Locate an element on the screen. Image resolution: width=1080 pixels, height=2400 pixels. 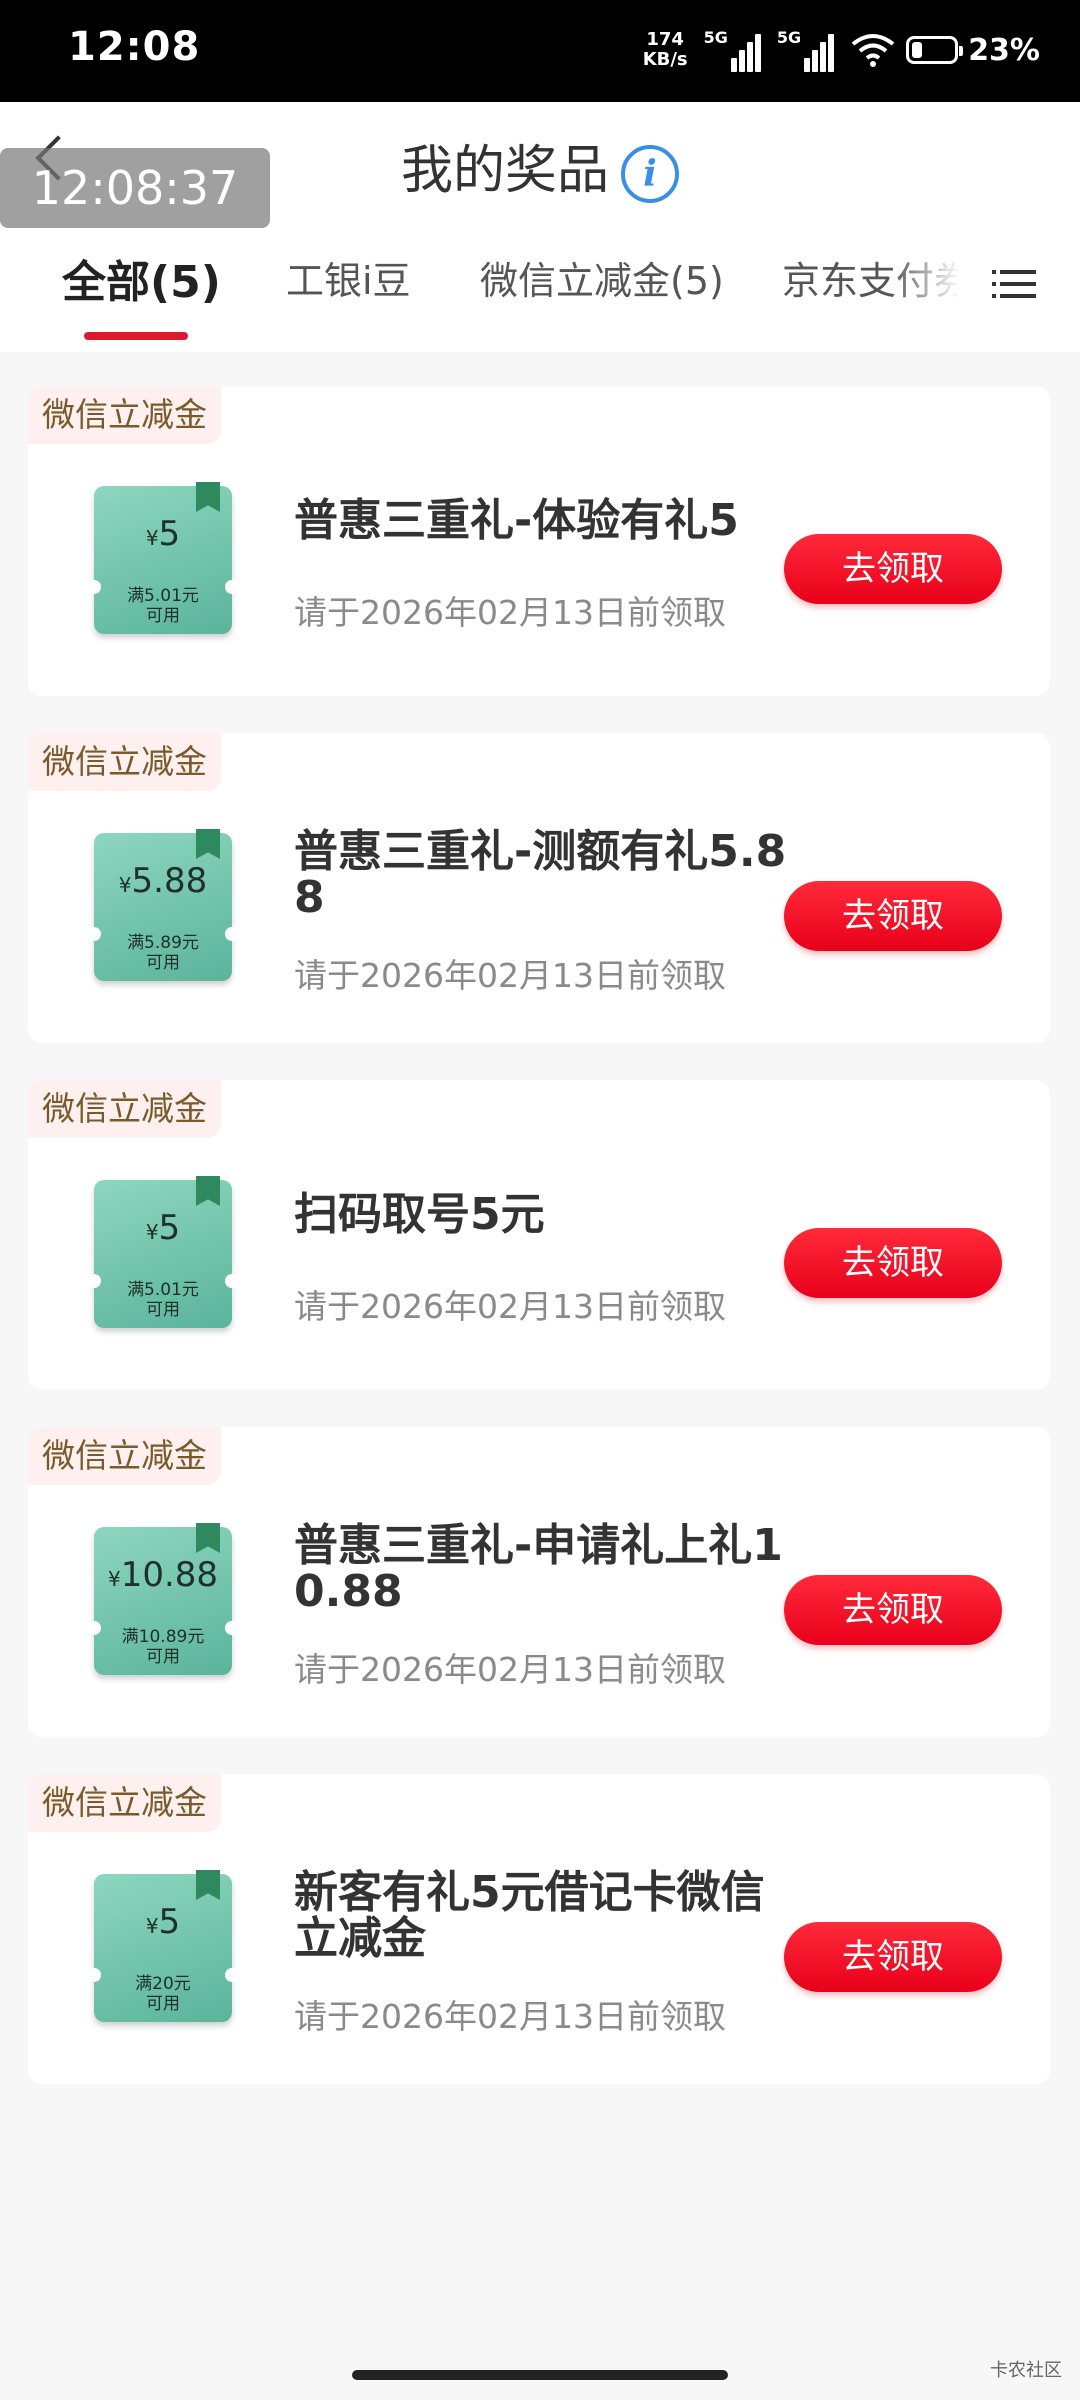
coupon-threshold: 满5.89元 is located at coordinates (163, 943).